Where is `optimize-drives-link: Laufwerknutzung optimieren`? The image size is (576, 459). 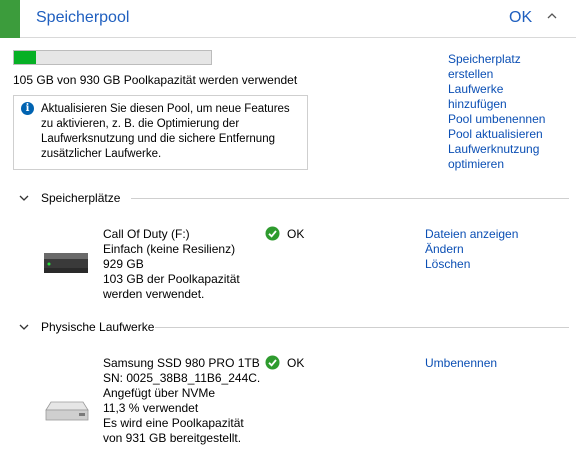 optimize-drives-link: Laufwerknutzung optimieren is located at coordinates (508, 157).